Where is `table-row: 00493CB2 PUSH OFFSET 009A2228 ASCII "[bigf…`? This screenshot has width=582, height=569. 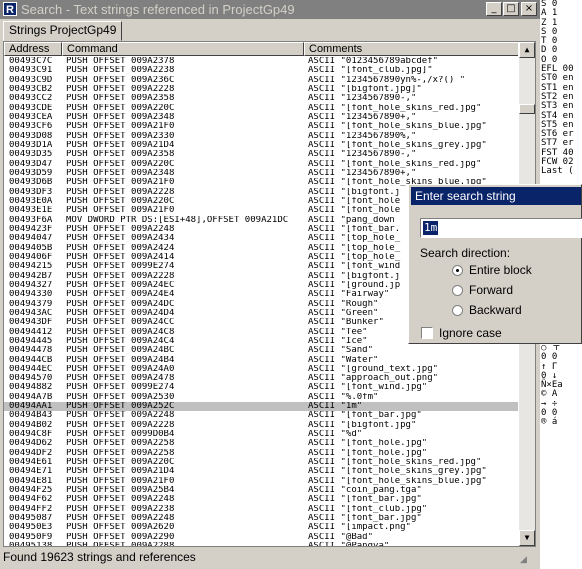
table-row: 00493CB2 PUSH OFFSET 009A2228 ASCII "[bigf… is located at coordinates (261, 89).